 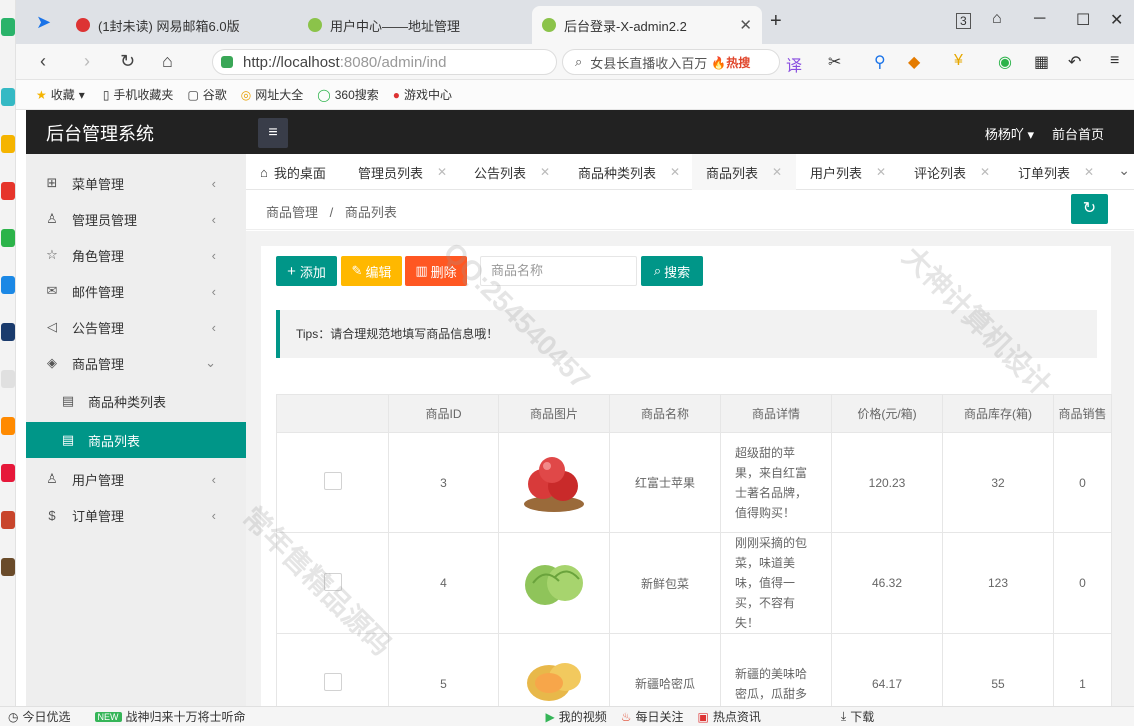 What do you see at coordinates (206, 94) in the screenshot?
I see `bookmark-item: ▢ 谷歌` at bounding box center [206, 94].